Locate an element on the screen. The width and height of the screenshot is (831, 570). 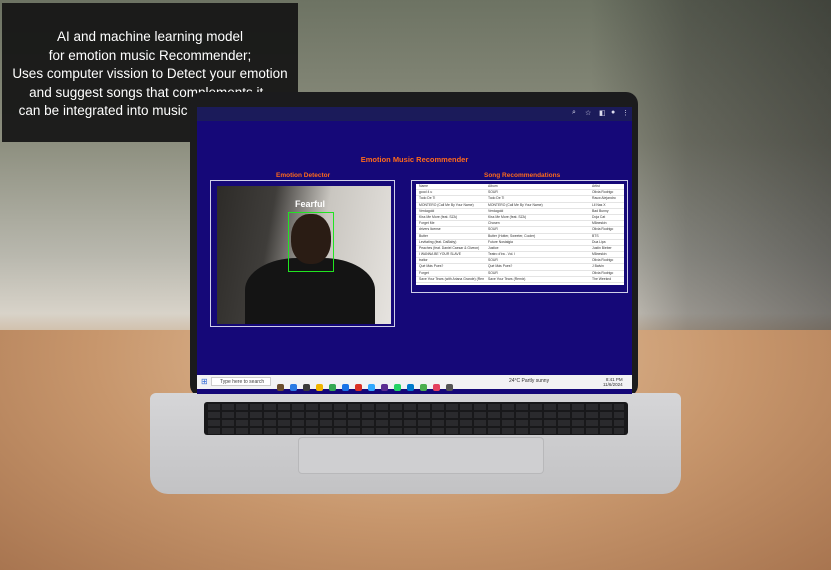
caption-line: AI and machine learning model is located at coordinates (150, 36).